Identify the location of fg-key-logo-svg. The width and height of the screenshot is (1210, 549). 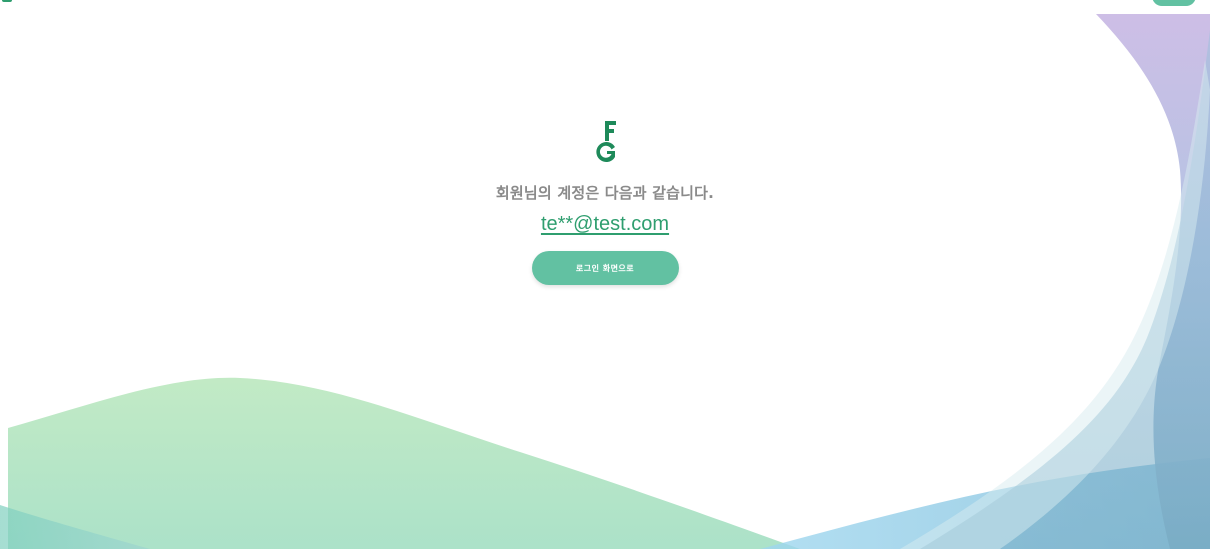
(606, 141).